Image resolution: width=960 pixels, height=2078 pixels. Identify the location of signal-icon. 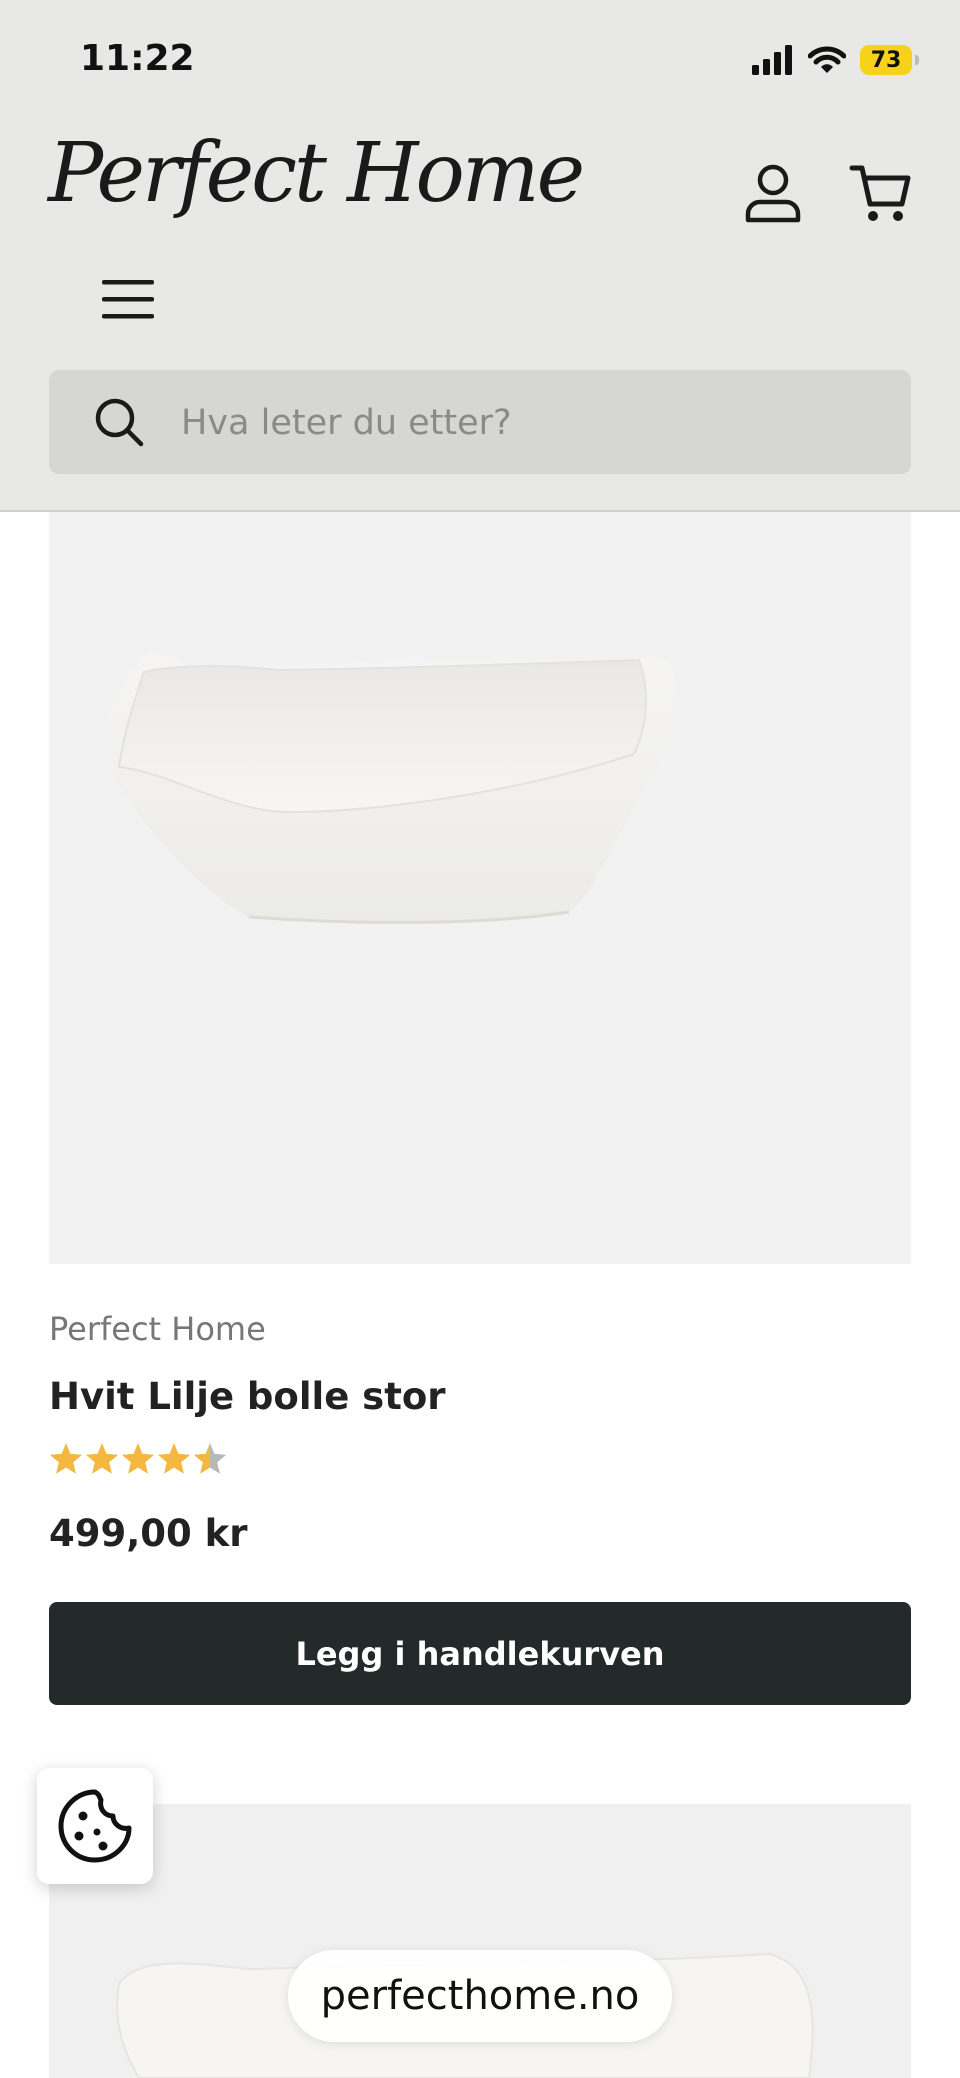
(772, 60).